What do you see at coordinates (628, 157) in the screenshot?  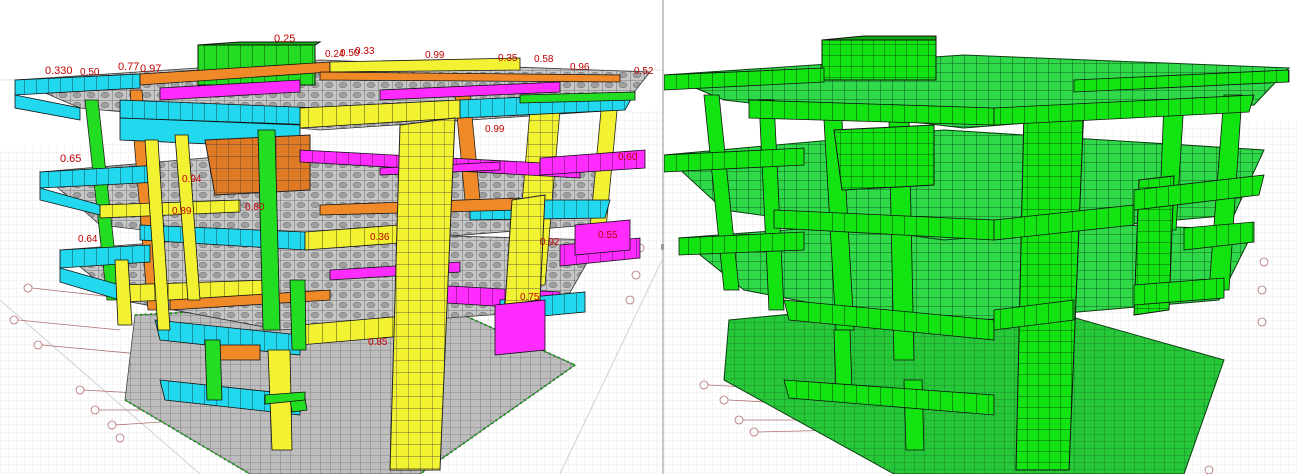 I see `ratio-label: 0.60` at bounding box center [628, 157].